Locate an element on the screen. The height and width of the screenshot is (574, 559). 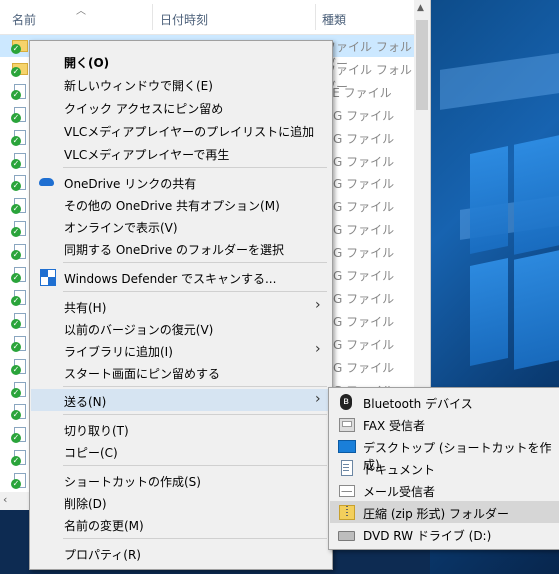
file-type: AE ファイル is located at coordinates (358, 92).